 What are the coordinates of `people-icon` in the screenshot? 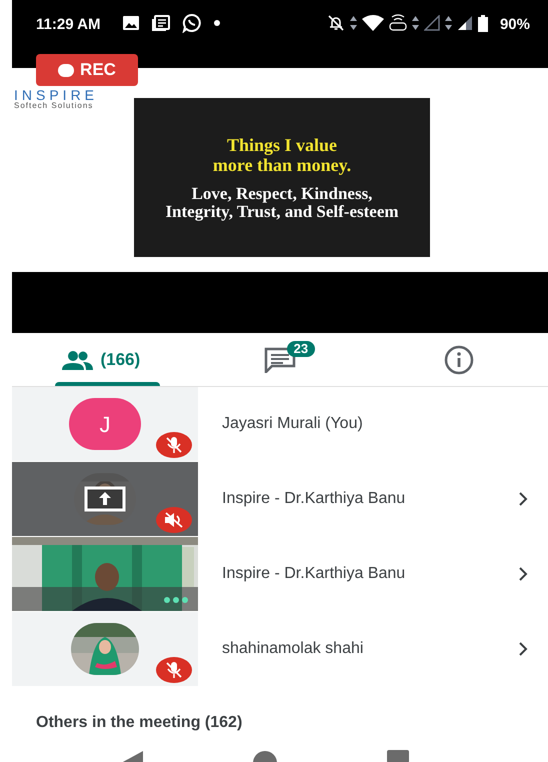 It's located at (78, 360).